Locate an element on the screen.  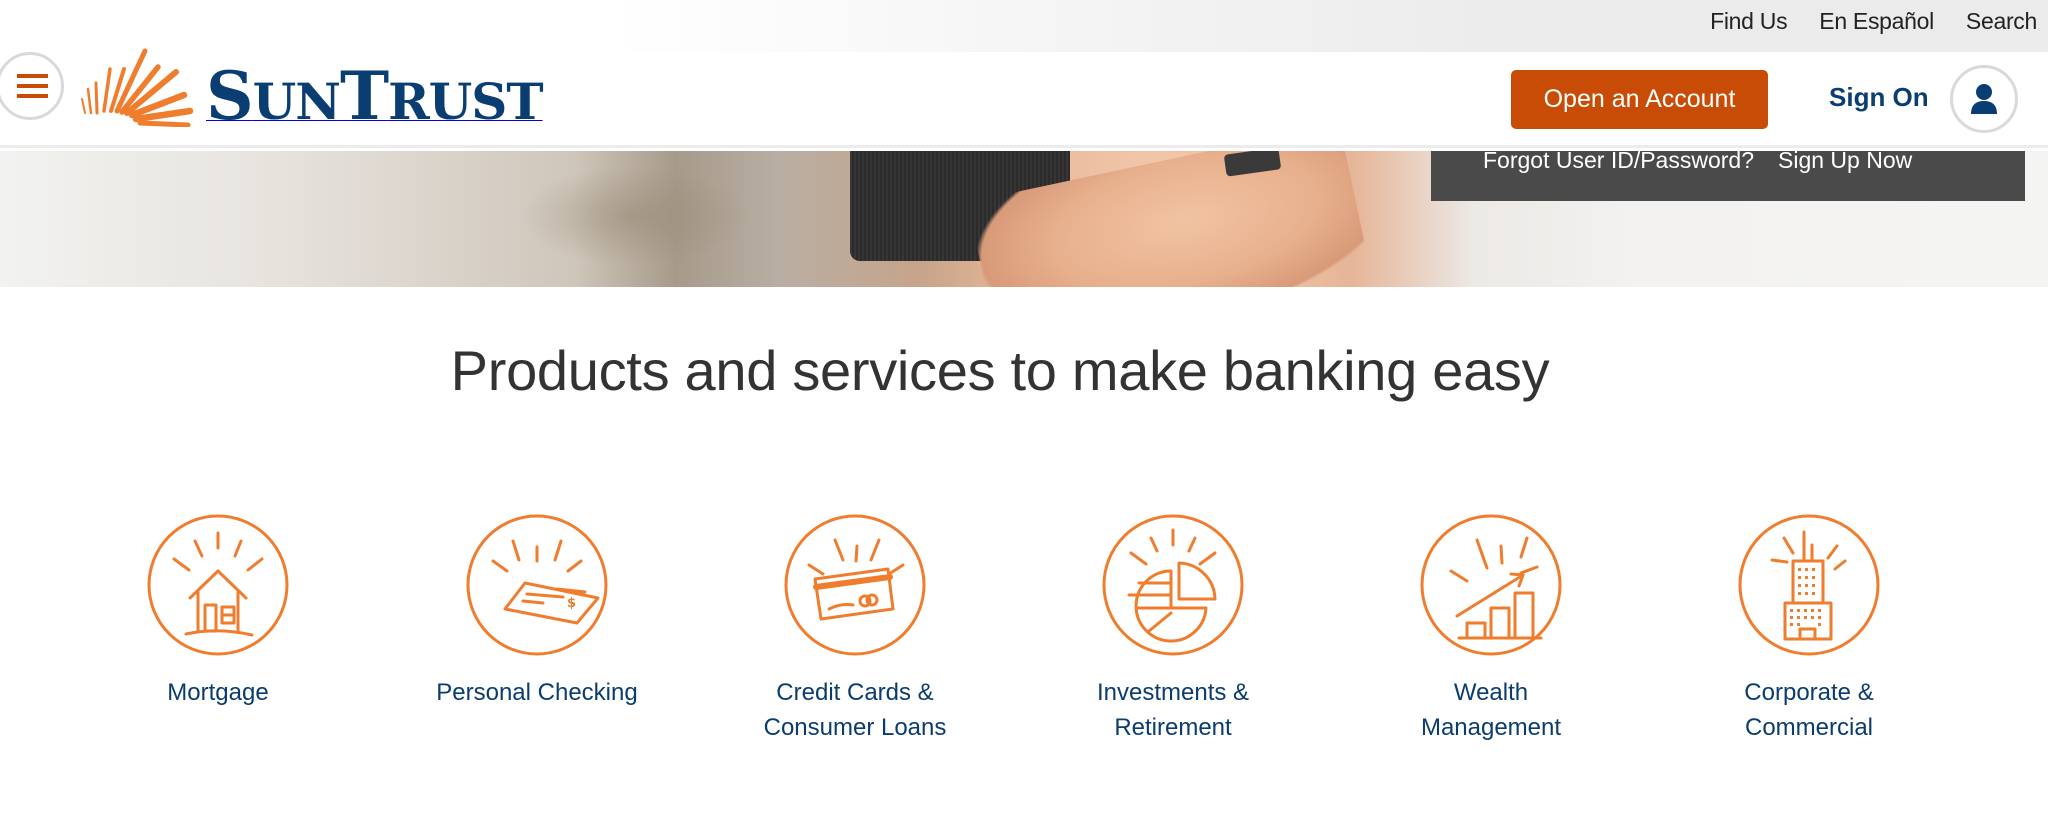
sign-on-link: Sign On is located at coordinates (1879, 97).